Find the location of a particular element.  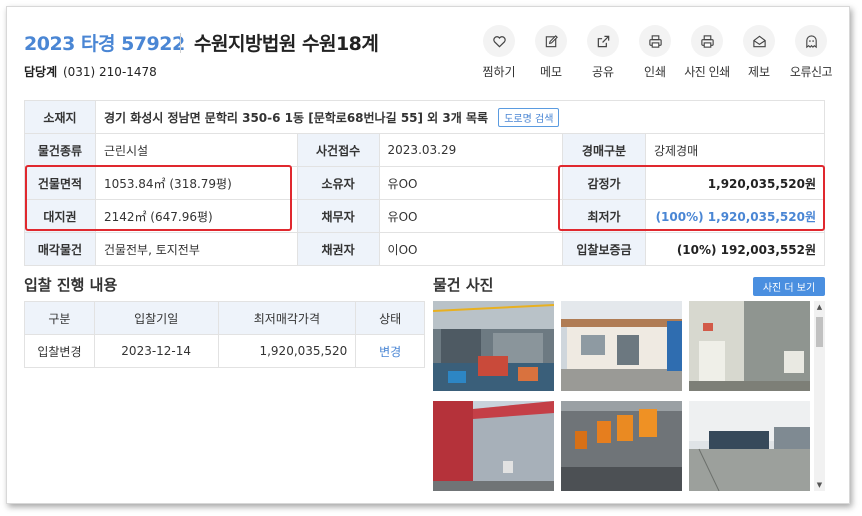

minimum-price-value: (100%) 1,920,035,520원 is located at coordinates (735, 216).